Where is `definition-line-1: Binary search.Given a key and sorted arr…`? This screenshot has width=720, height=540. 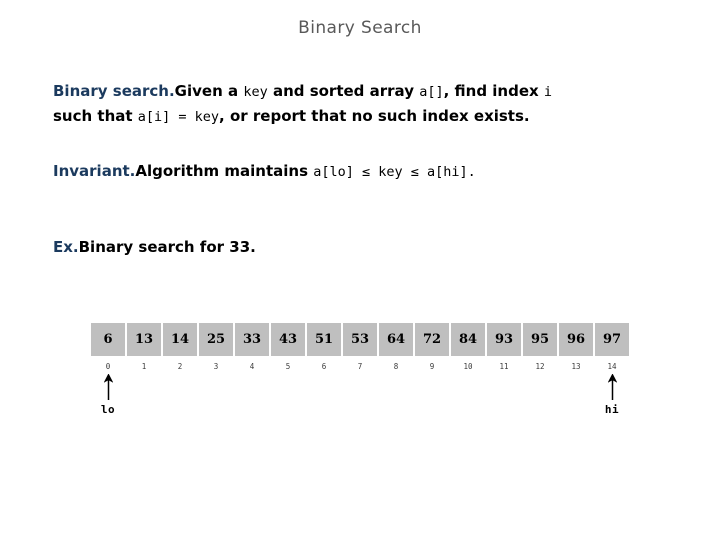 definition-line-1: Binary search.Given a key and sorted arr… is located at coordinates (302, 91).